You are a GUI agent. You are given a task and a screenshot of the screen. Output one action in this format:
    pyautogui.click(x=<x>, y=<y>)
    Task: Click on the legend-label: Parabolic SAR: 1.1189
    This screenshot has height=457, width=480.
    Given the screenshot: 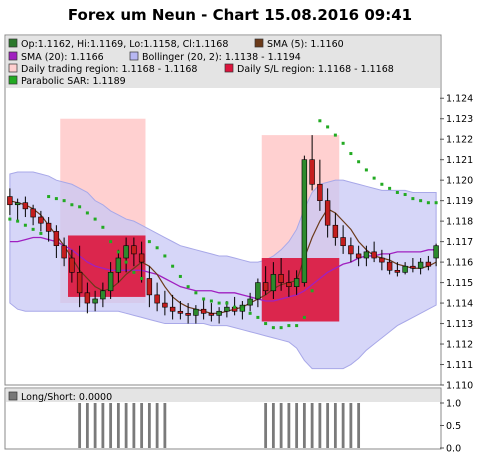 What is the action you would take?
    pyautogui.click(x=73, y=81)
    